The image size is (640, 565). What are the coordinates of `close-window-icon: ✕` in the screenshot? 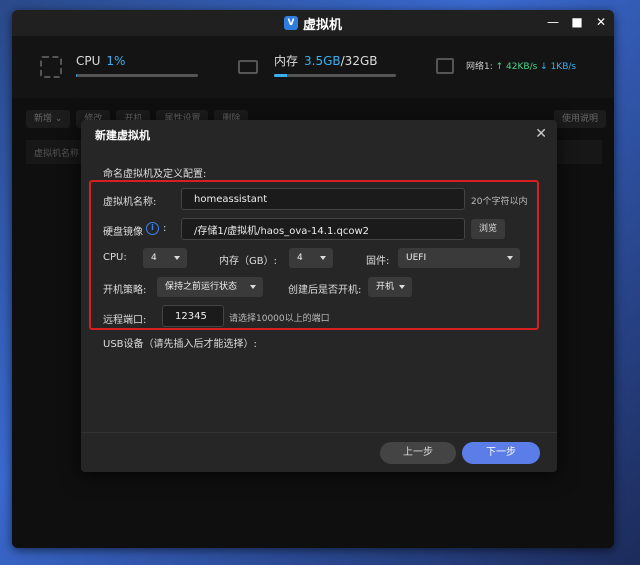 It's located at (601, 22).